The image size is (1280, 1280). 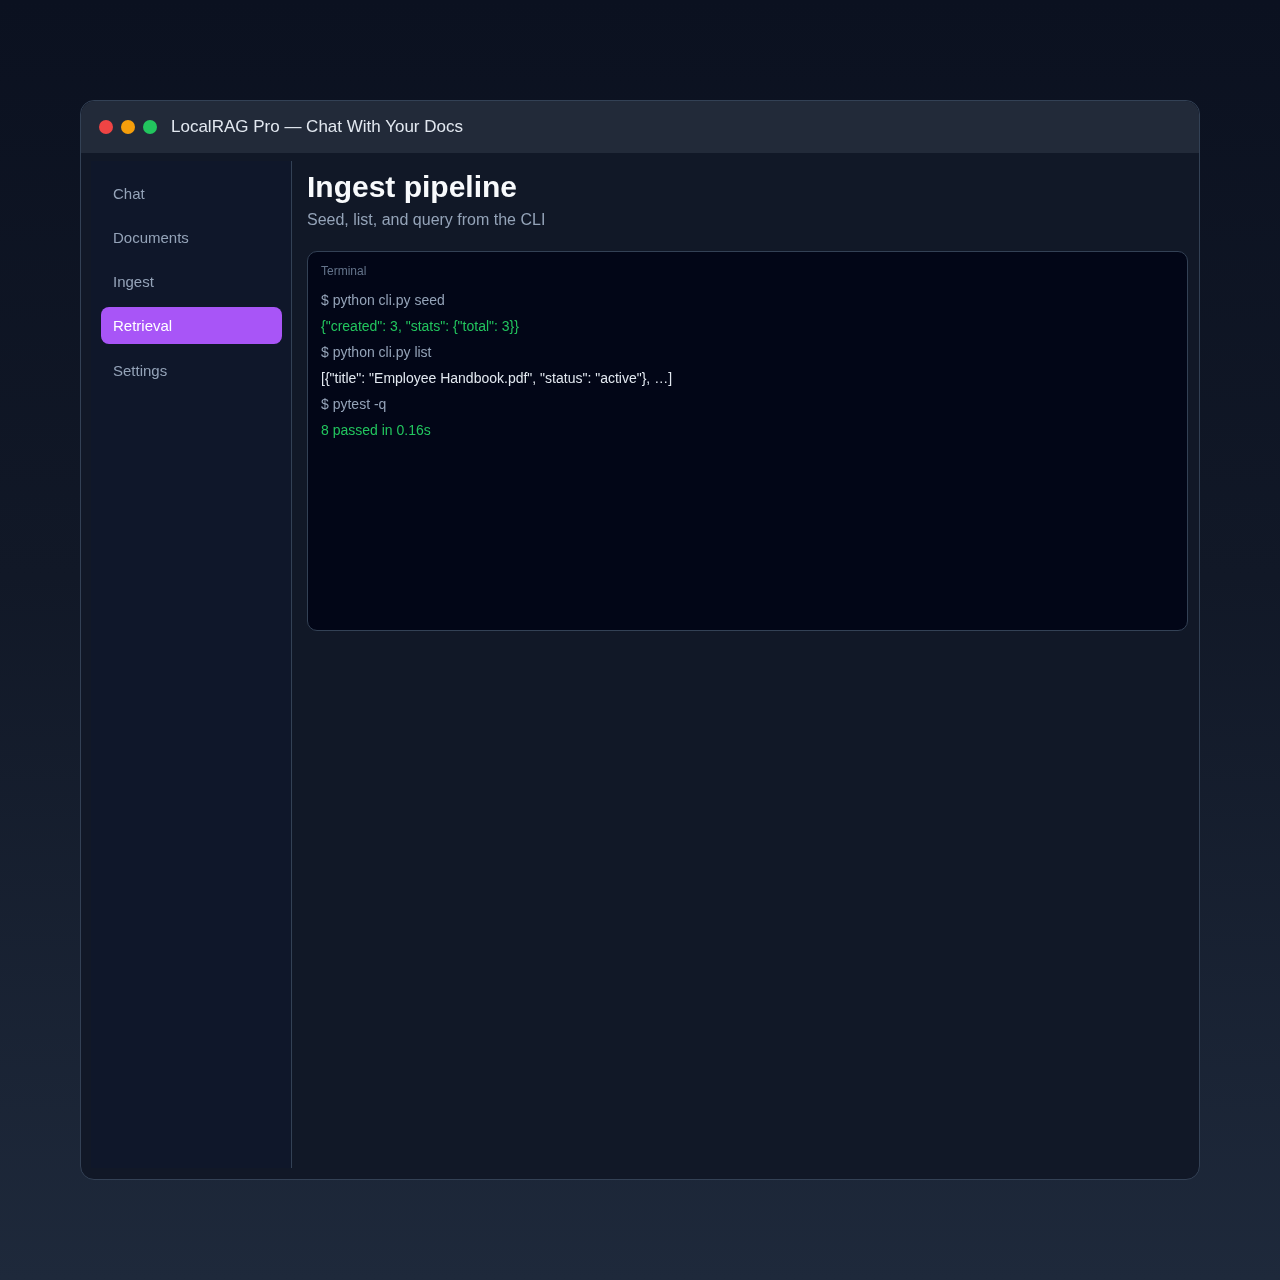 I want to click on terminal-line: $ python cli.py seed, so click(x=383, y=300).